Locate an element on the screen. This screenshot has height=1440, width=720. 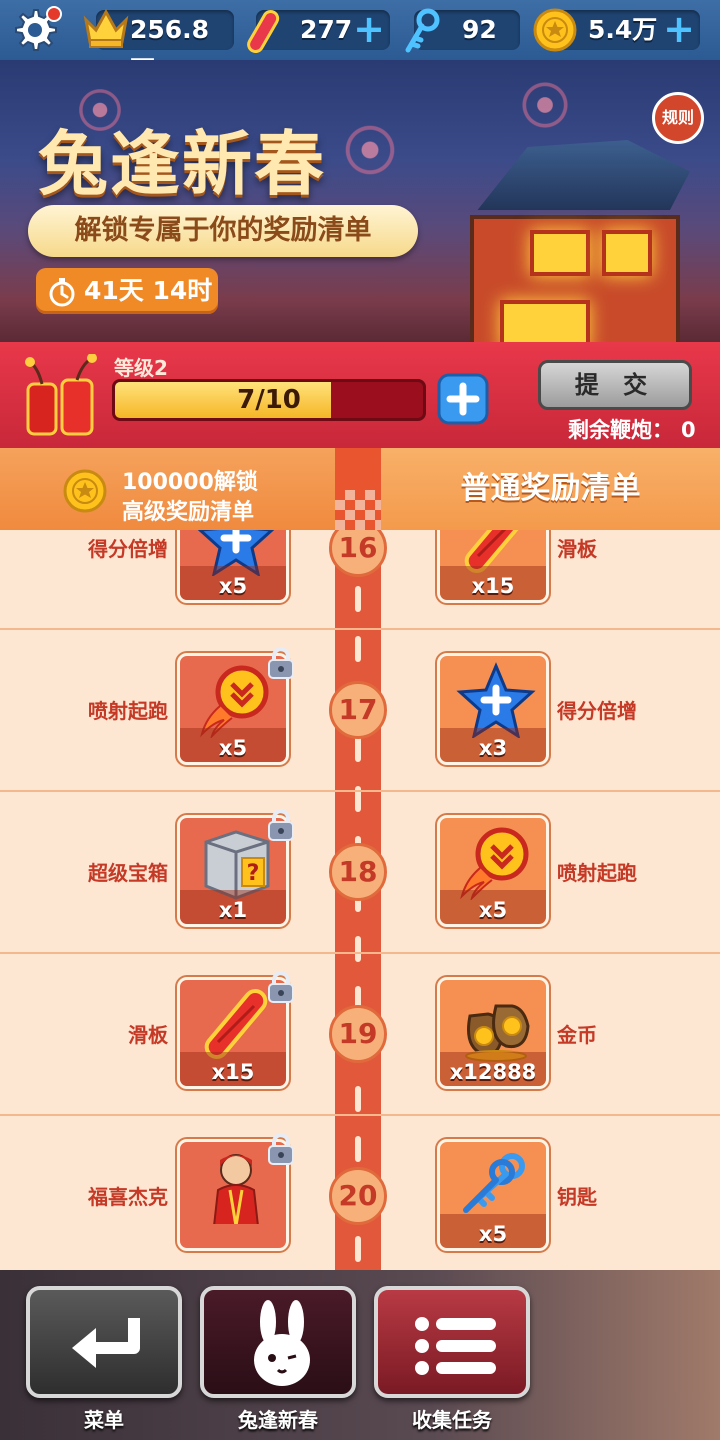
premium-price: 100000解锁 is located at coordinates (190, 482).